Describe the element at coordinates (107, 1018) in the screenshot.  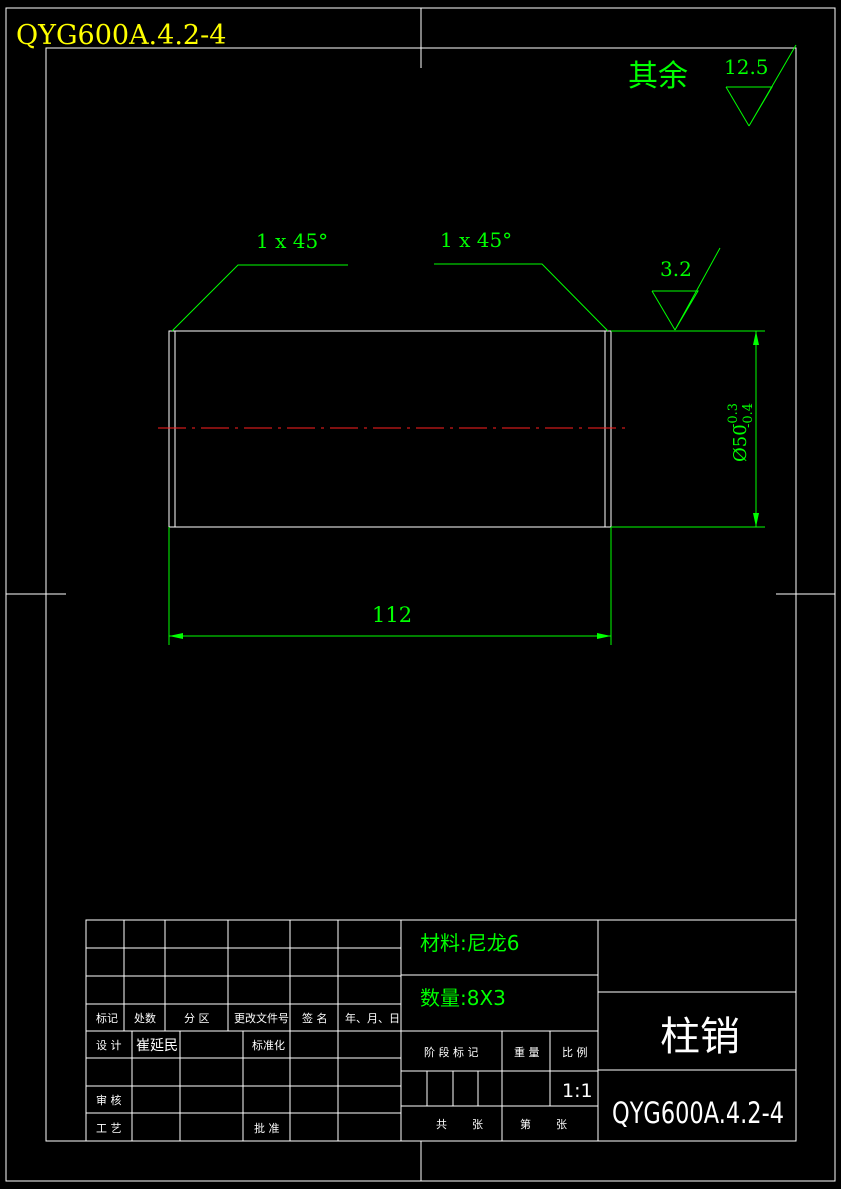
I see `hdr-mark: 标记` at that location.